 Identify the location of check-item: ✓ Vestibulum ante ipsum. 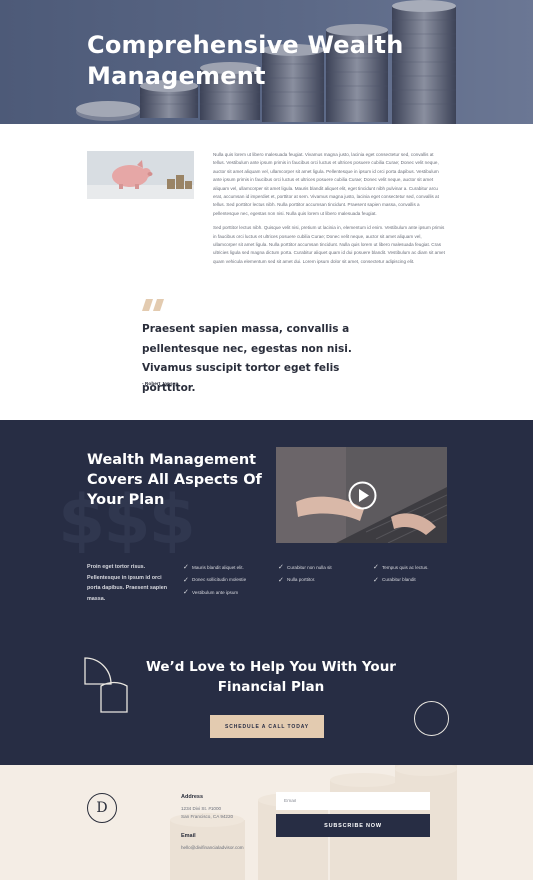
(214, 592).